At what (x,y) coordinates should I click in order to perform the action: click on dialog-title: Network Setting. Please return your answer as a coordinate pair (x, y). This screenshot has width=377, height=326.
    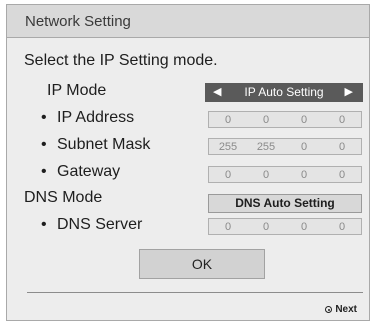
    Looking at the image, I should click on (78, 21).